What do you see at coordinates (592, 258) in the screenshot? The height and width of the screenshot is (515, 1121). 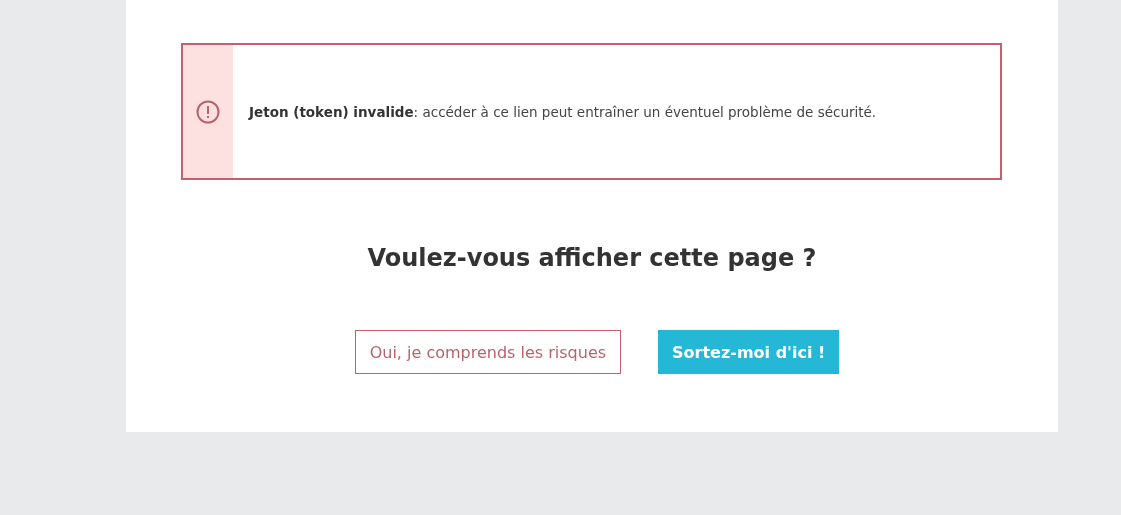 I see `question-heading: Voulez-vous afficher cette page ?` at bounding box center [592, 258].